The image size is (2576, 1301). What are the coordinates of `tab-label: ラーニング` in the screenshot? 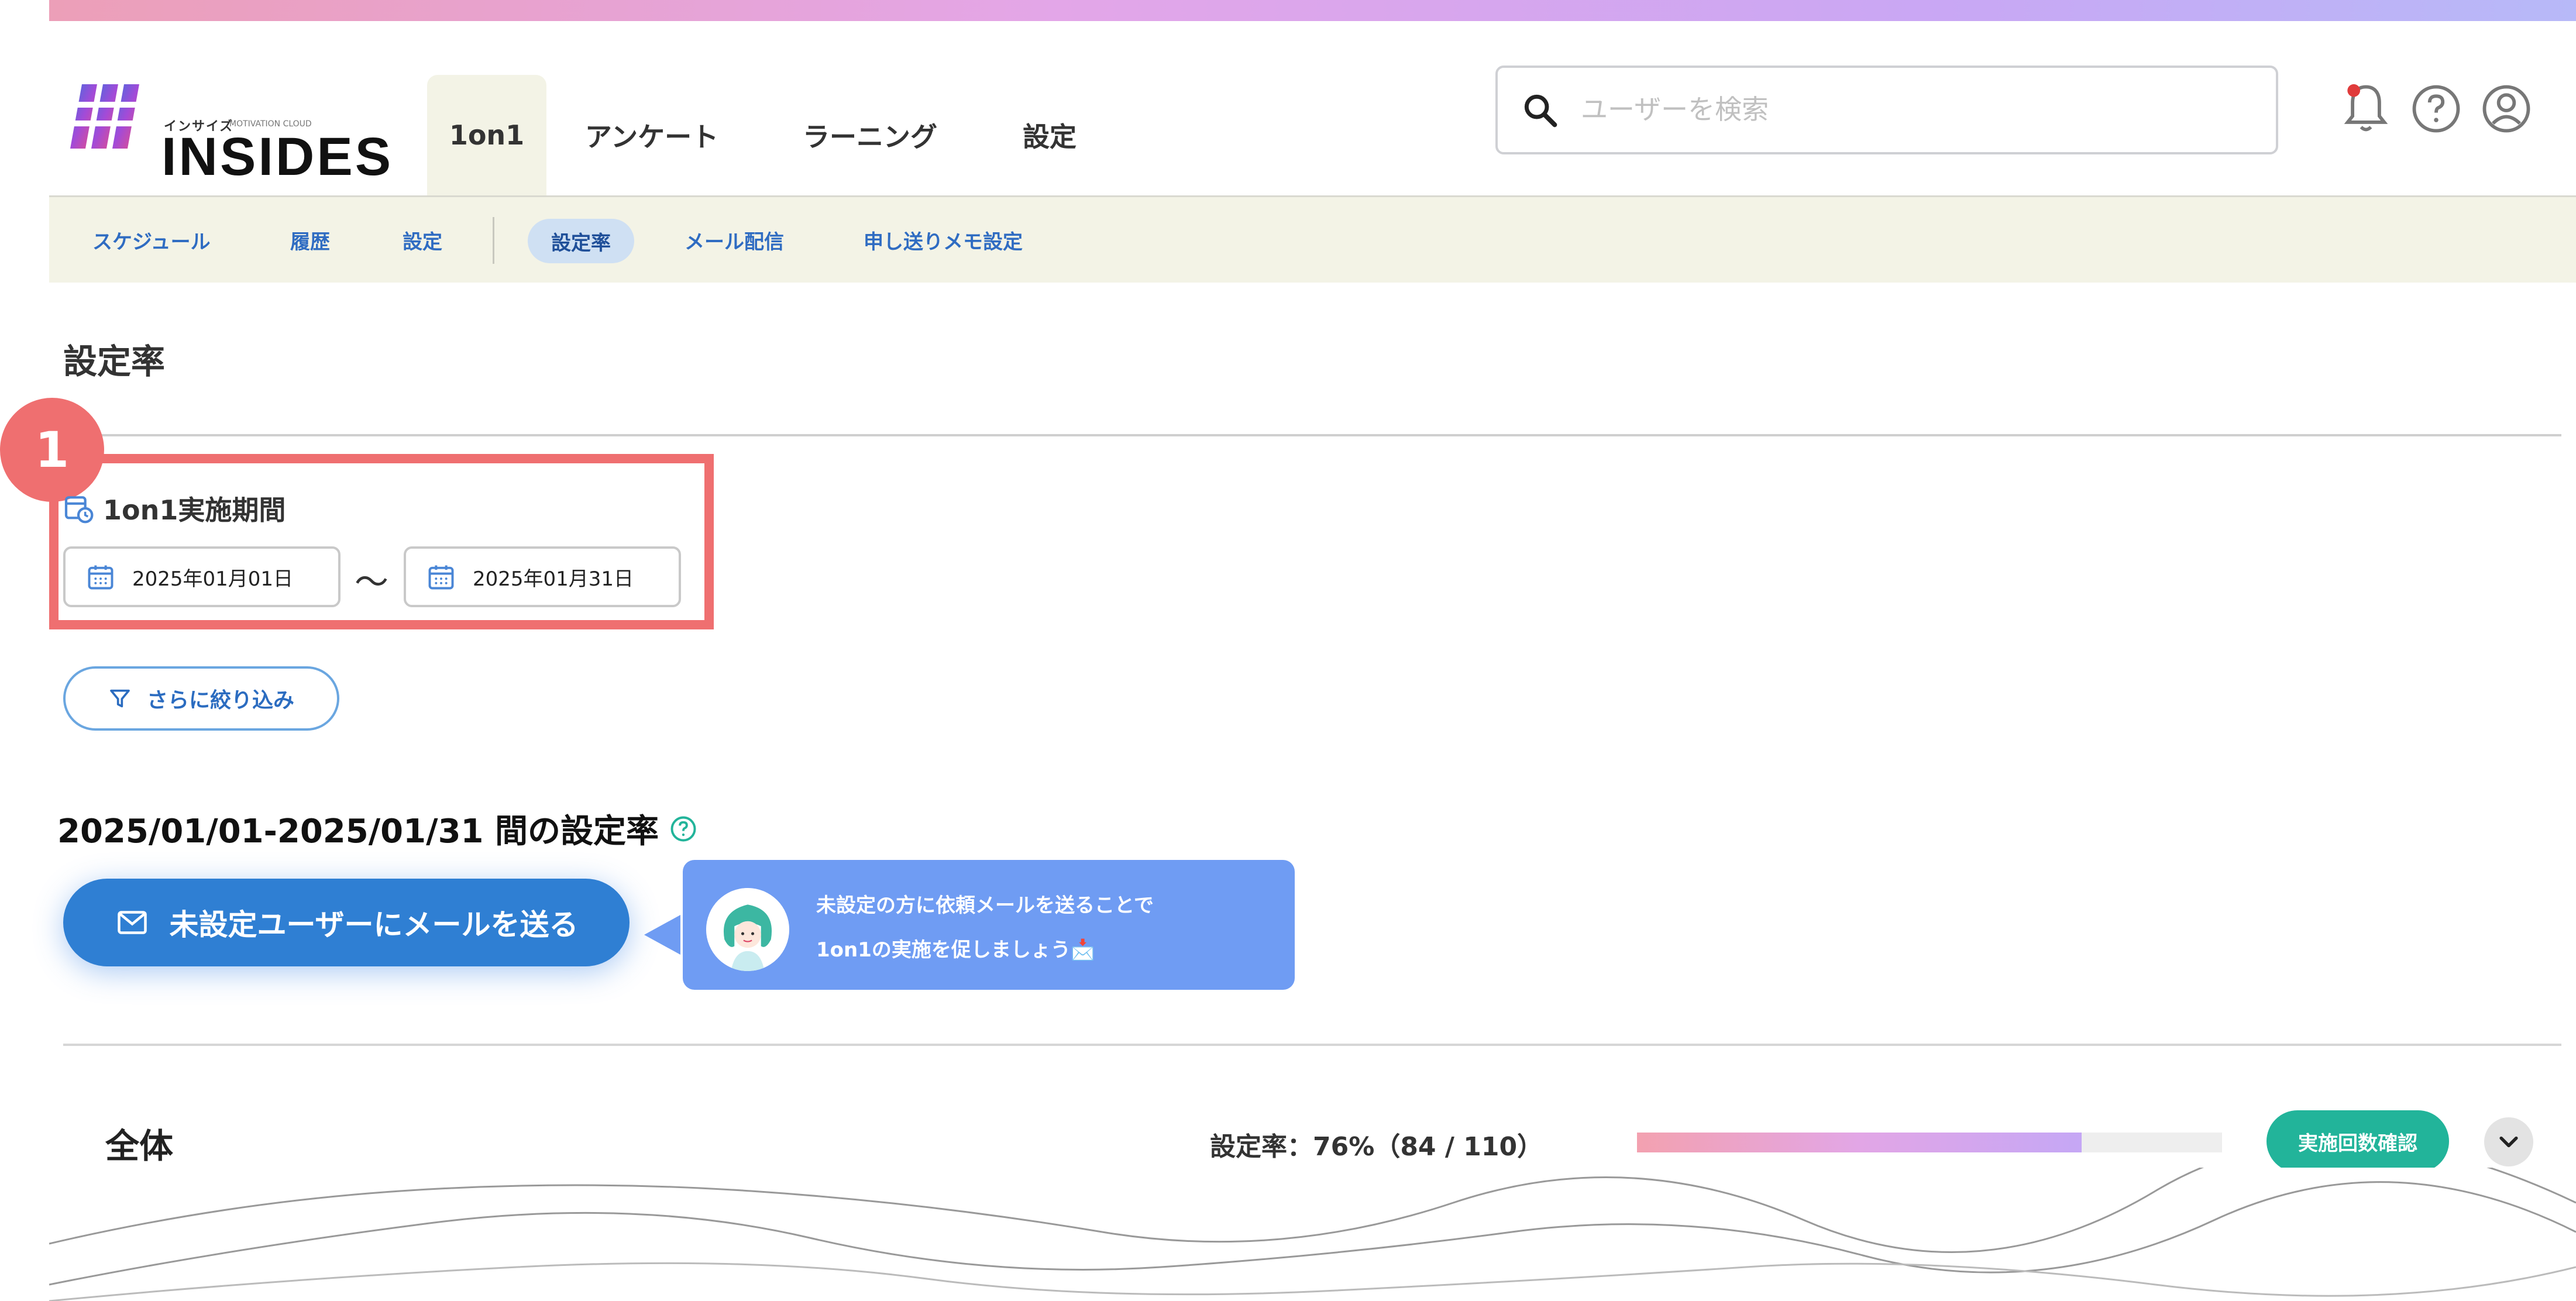 It's located at (870, 137).